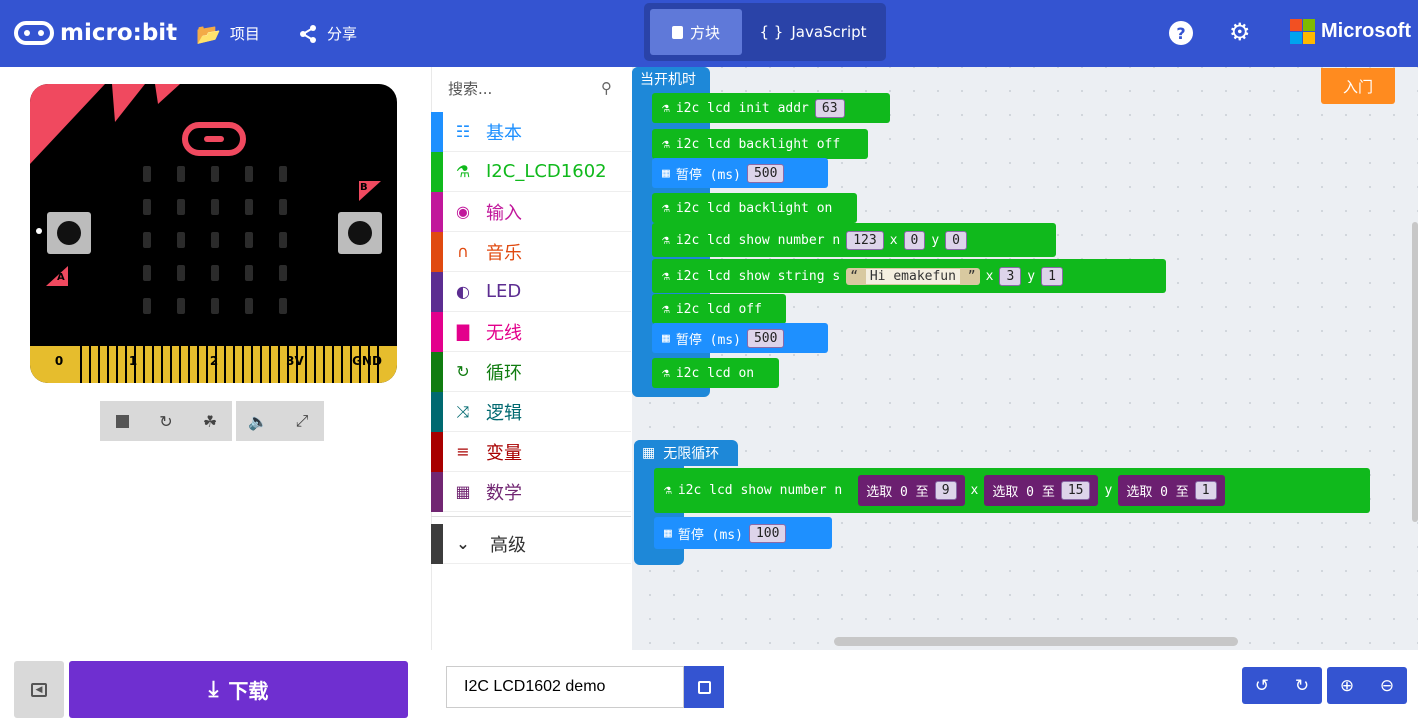 Image resolution: width=1418 pixels, height=721 pixels. I want to click on zoom-out-icon: ⊖, so click(1387, 685).